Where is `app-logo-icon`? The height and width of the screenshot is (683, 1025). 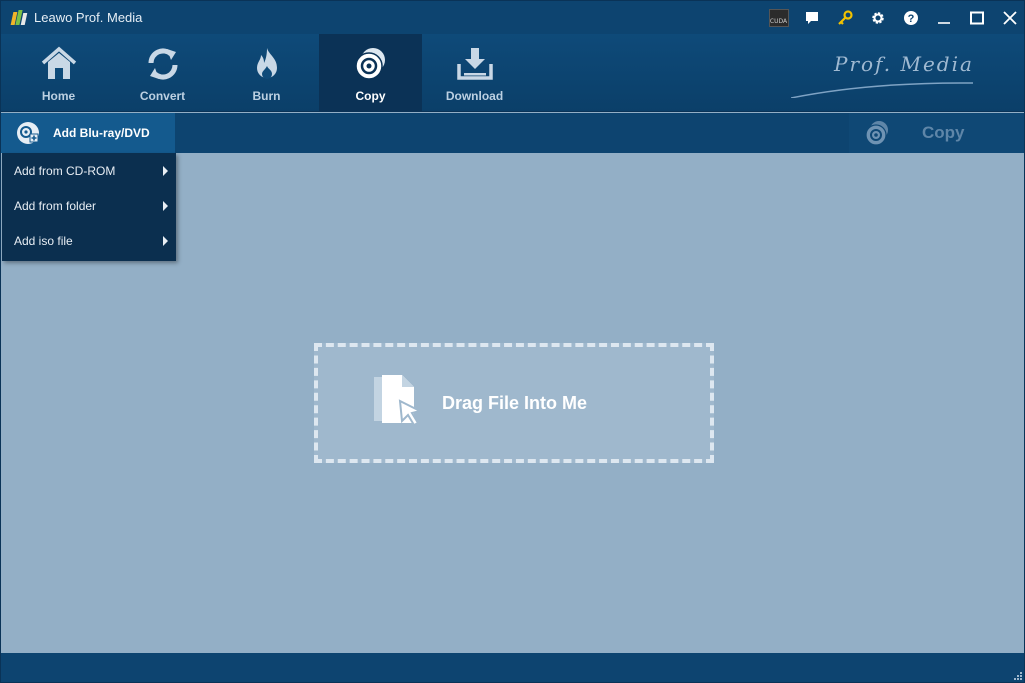 app-logo-icon is located at coordinates (19, 17).